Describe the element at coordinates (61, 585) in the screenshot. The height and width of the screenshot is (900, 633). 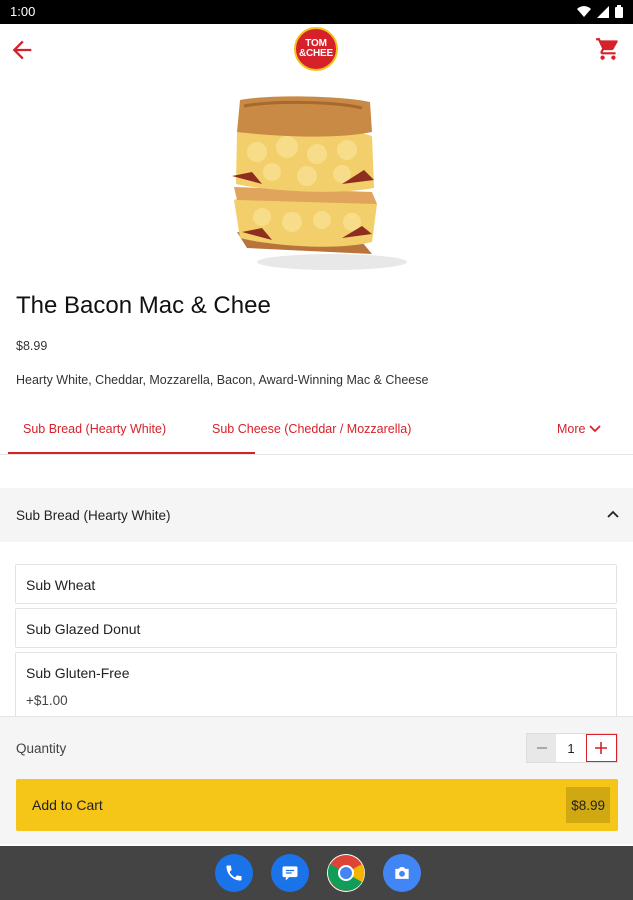
I see `option-name: Sub Wheat` at that location.